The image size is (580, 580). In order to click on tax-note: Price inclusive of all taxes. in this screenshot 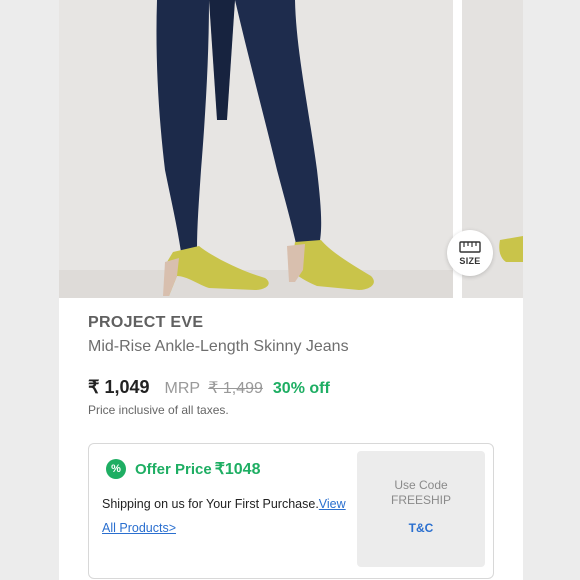, I will do `click(158, 410)`.